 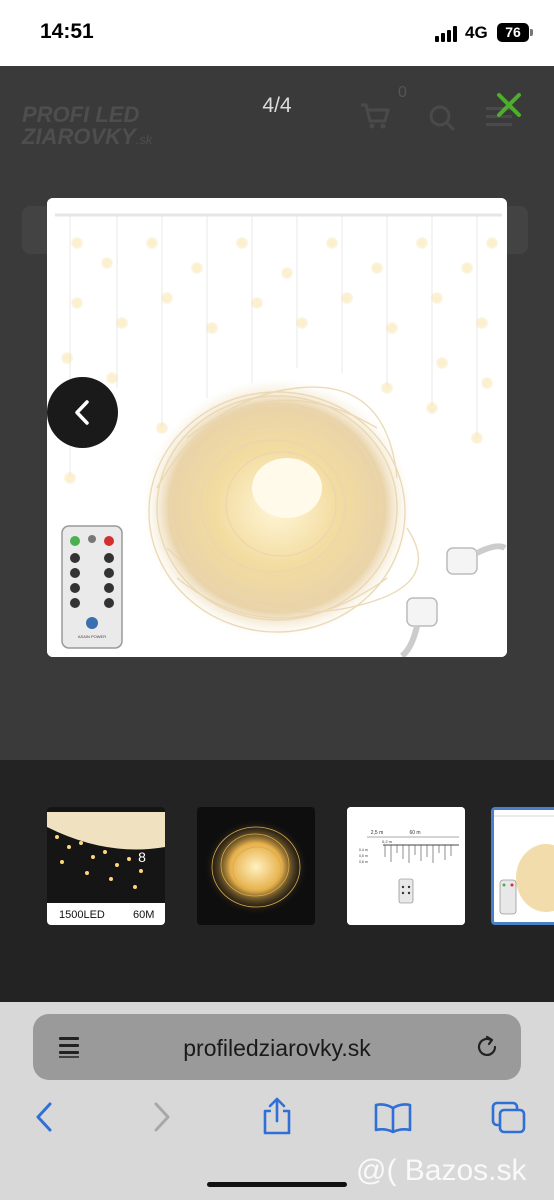 I want to click on drop-length-1: 0,4 m, so click(x=363, y=850).